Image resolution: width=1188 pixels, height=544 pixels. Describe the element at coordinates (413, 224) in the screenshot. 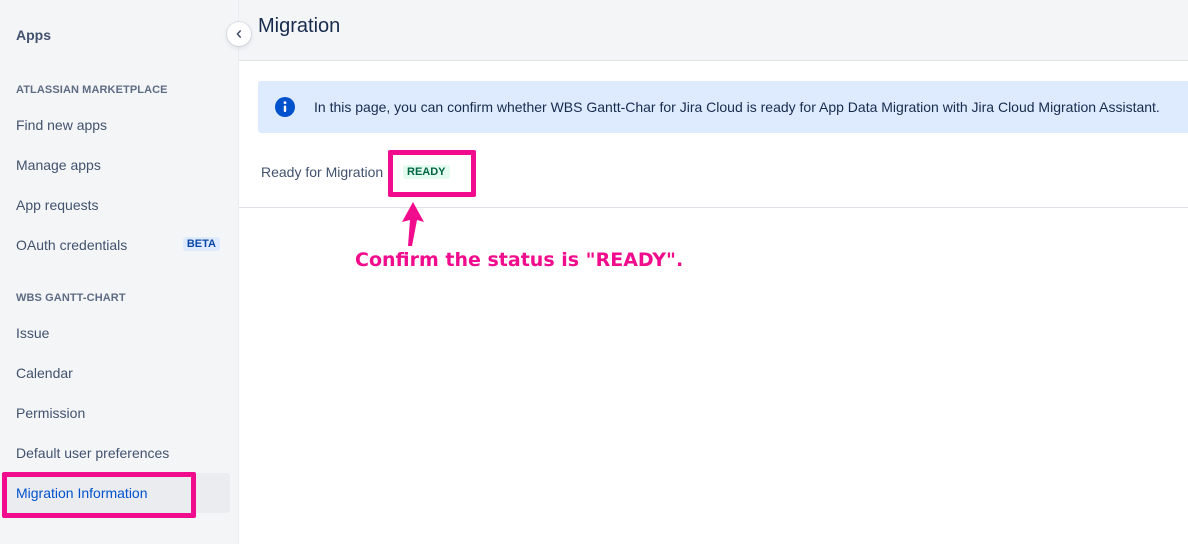

I see `callout-arrow` at that location.